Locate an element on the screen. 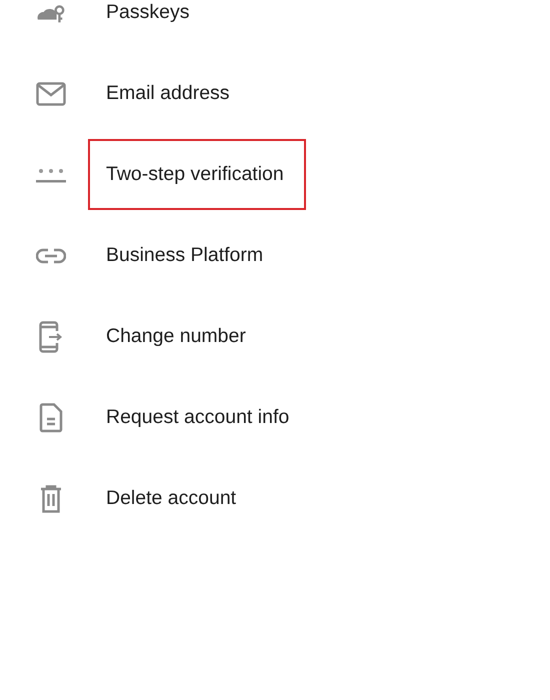 The width and height of the screenshot is (550, 700). menu-item: Two-step verification is located at coordinates (197, 174).